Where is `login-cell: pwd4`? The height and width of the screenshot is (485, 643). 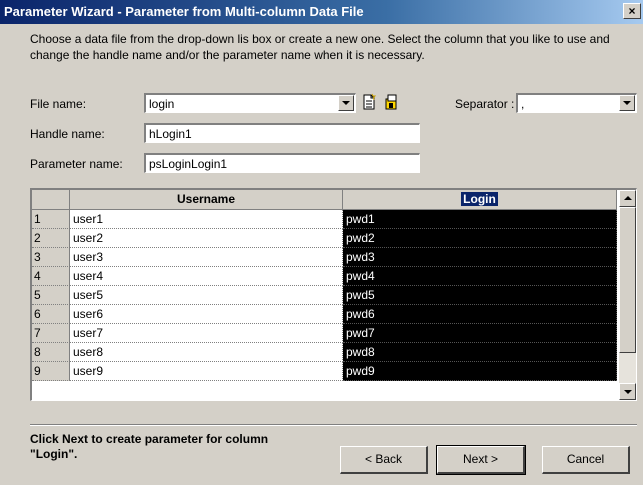
login-cell: pwd4 is located at coordinates (480, 276).